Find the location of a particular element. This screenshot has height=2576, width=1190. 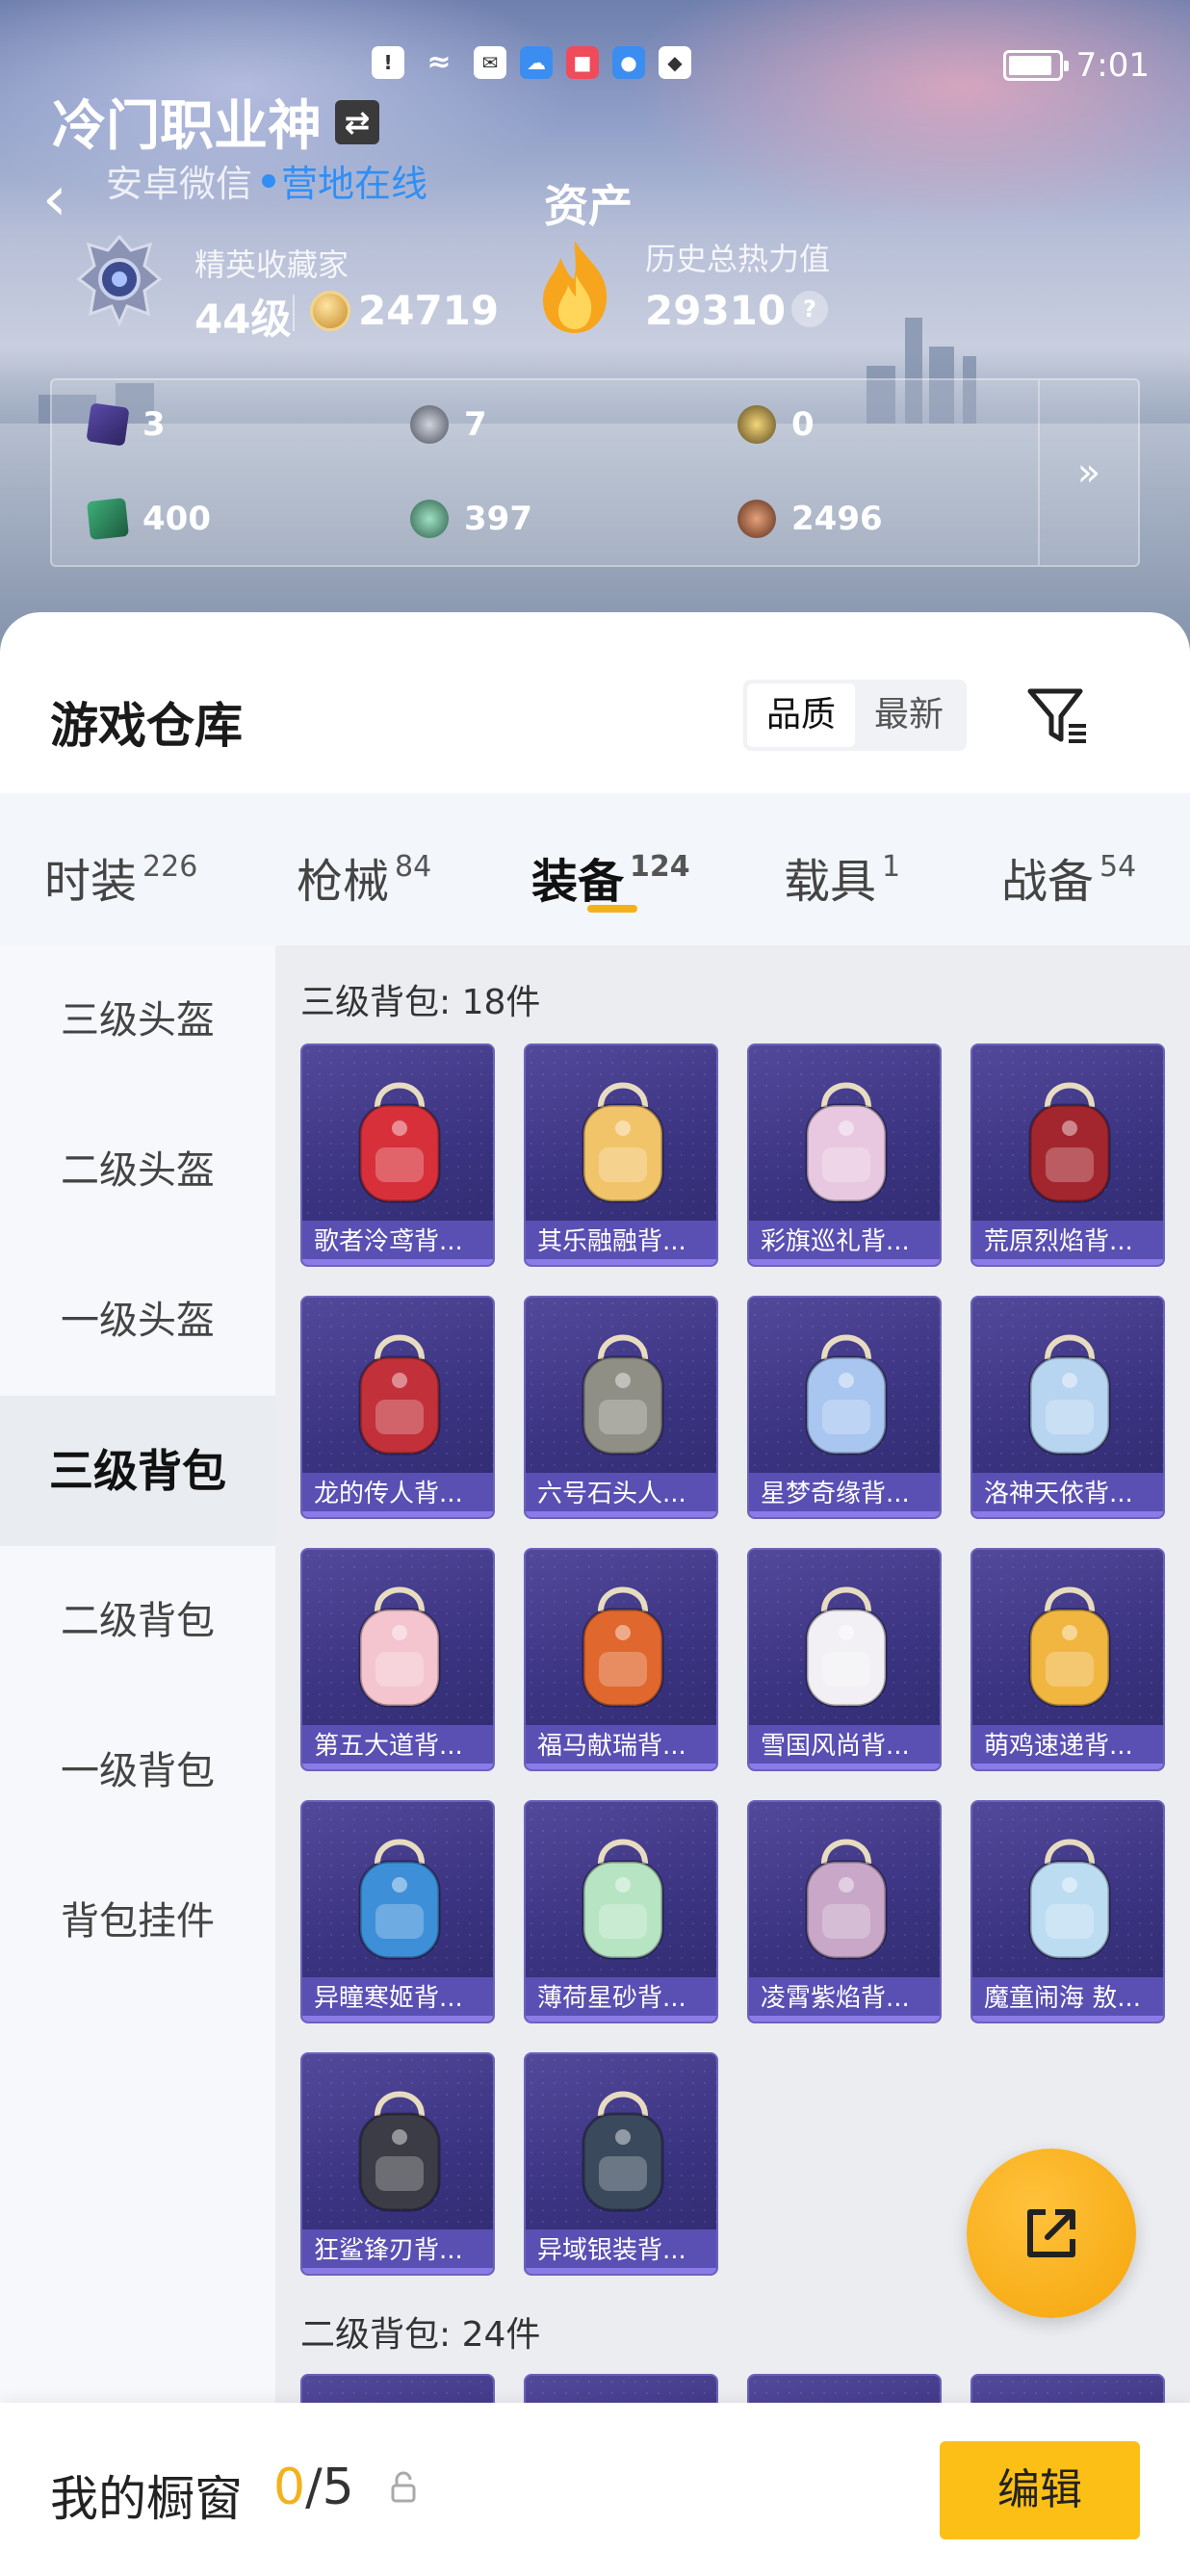

resource-item: 3 is located at coordinates (126, 424).